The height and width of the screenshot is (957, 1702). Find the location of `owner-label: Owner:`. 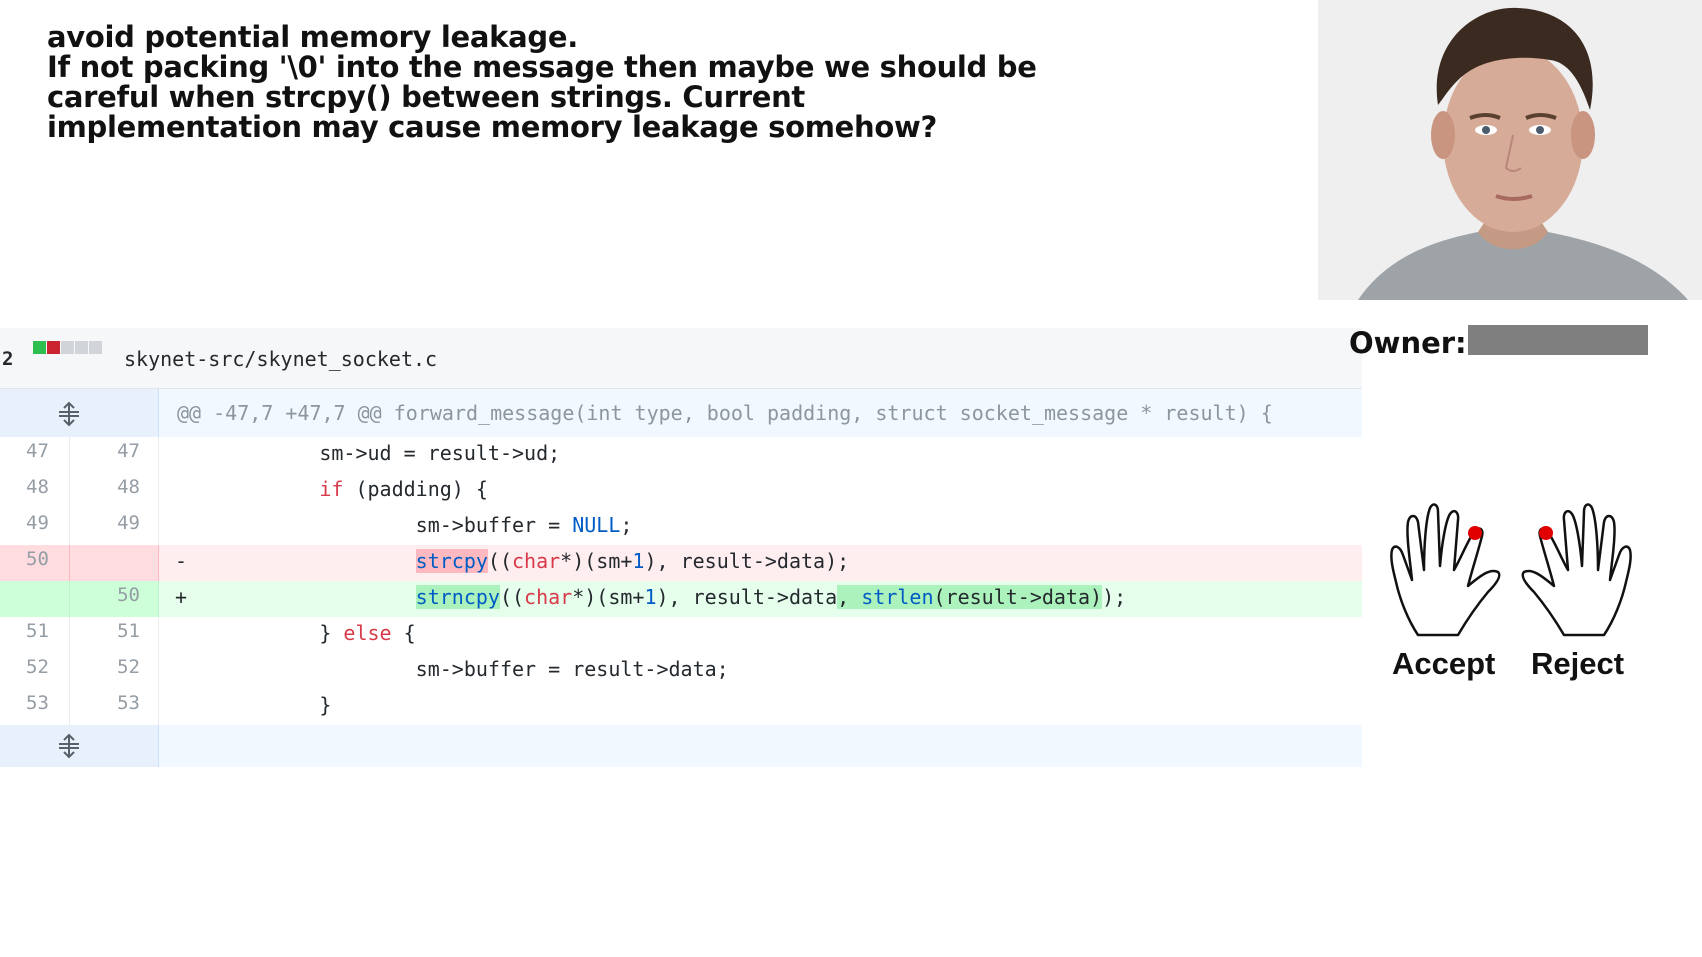

owner-label: Owner: is located at coordinates (1408, 343).